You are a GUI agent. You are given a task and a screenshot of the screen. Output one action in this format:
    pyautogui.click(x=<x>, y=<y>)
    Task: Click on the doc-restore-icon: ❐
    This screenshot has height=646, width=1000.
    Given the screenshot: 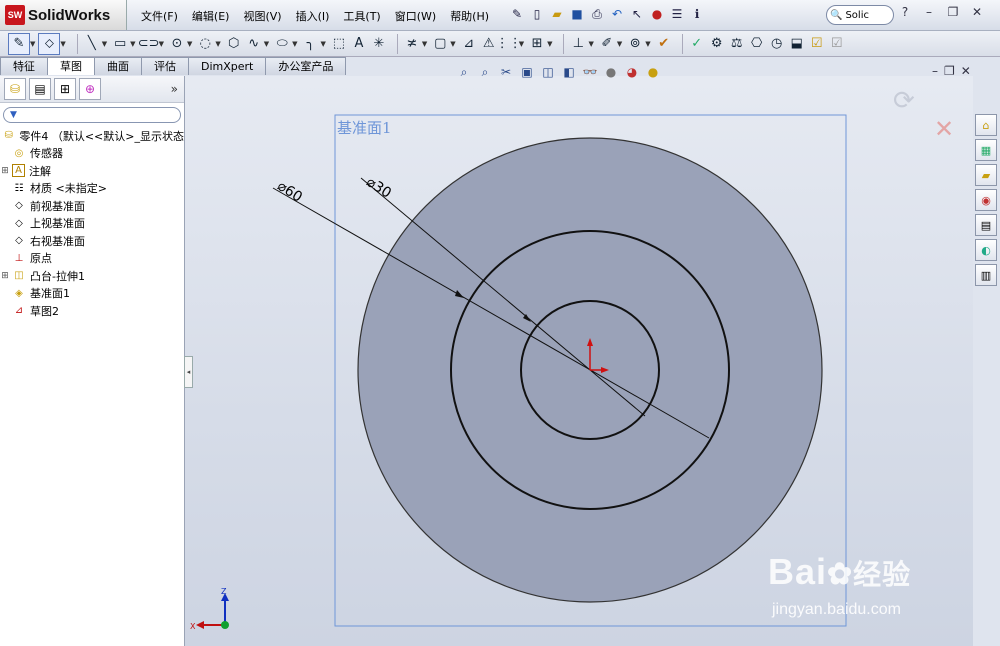 What is the action you would take?
    pyautogui.click(x=949, y=71)
    